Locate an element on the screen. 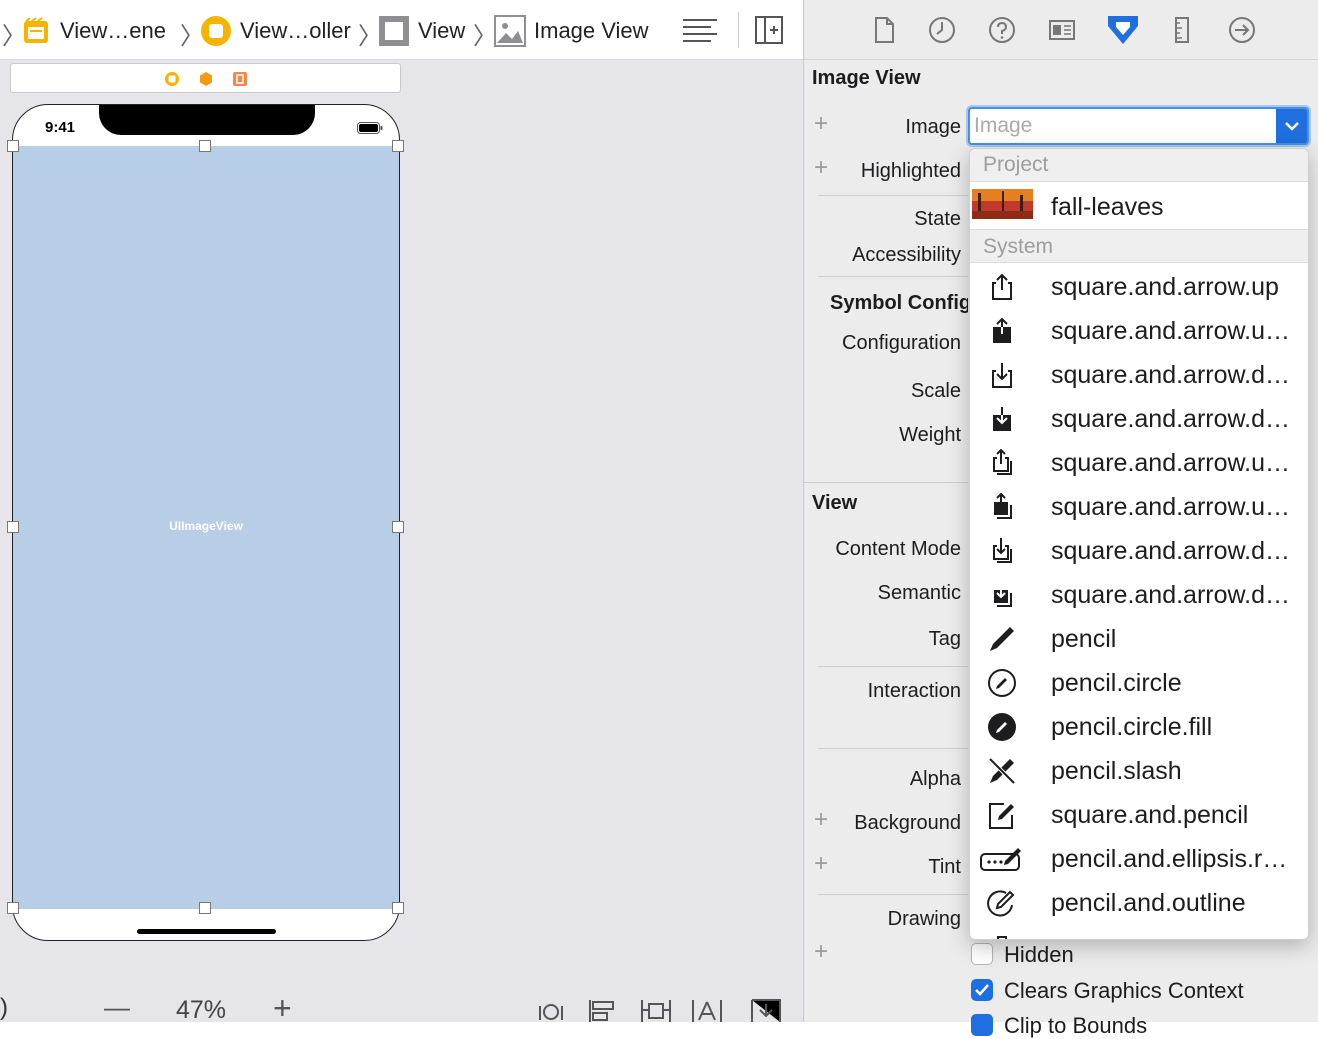 Image resolution: width=1318 pixels, height=1039 pixels. image-combo-box is located at coordinates (1138, 126).